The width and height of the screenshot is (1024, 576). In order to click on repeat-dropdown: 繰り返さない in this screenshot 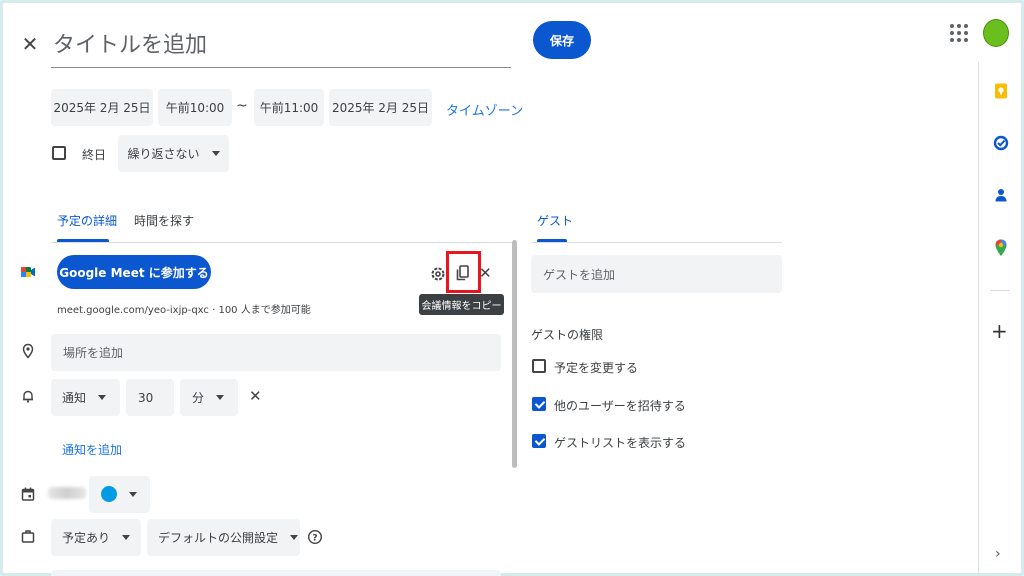, I will do `click(173, 153)`.